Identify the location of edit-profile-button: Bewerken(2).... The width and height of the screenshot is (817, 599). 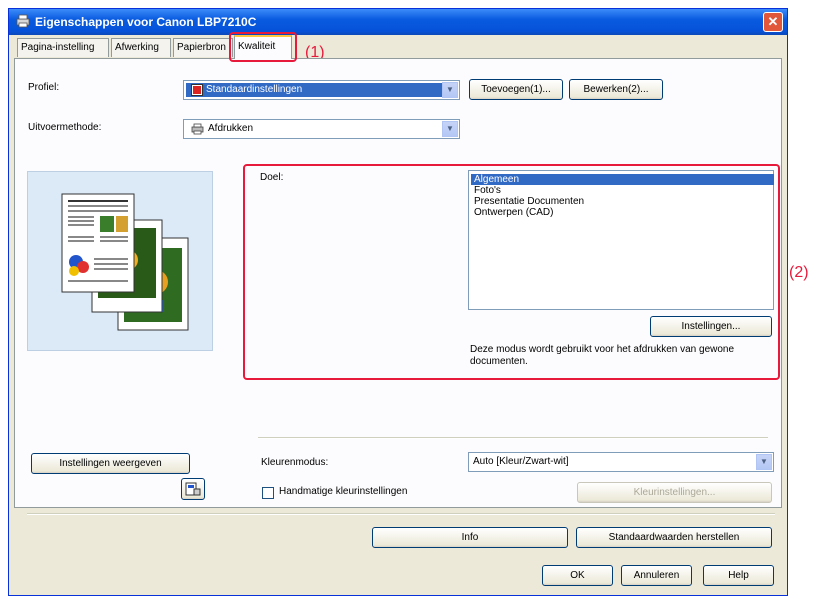
(616, 89).